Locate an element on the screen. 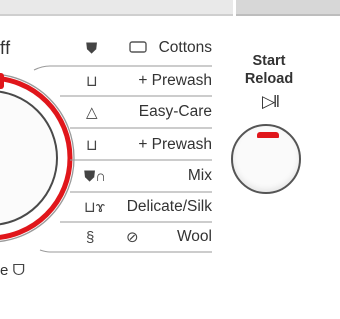 The height and width of the screenshot is (319, 340). program-easy-care-prewash: ⊔ + Prewash is located at coordinates (139, 145).